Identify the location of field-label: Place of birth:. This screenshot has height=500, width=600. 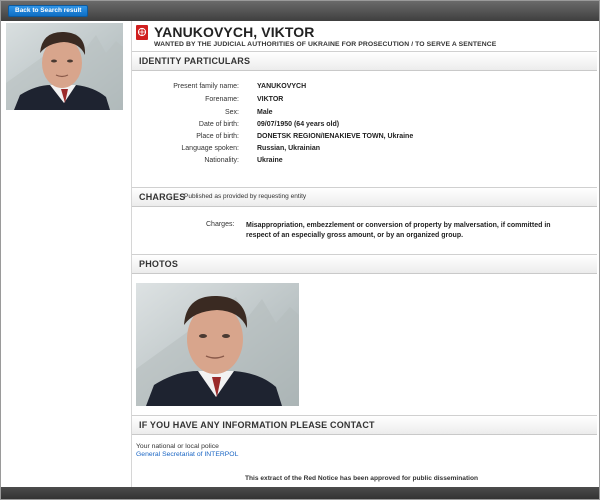
(217, 136).